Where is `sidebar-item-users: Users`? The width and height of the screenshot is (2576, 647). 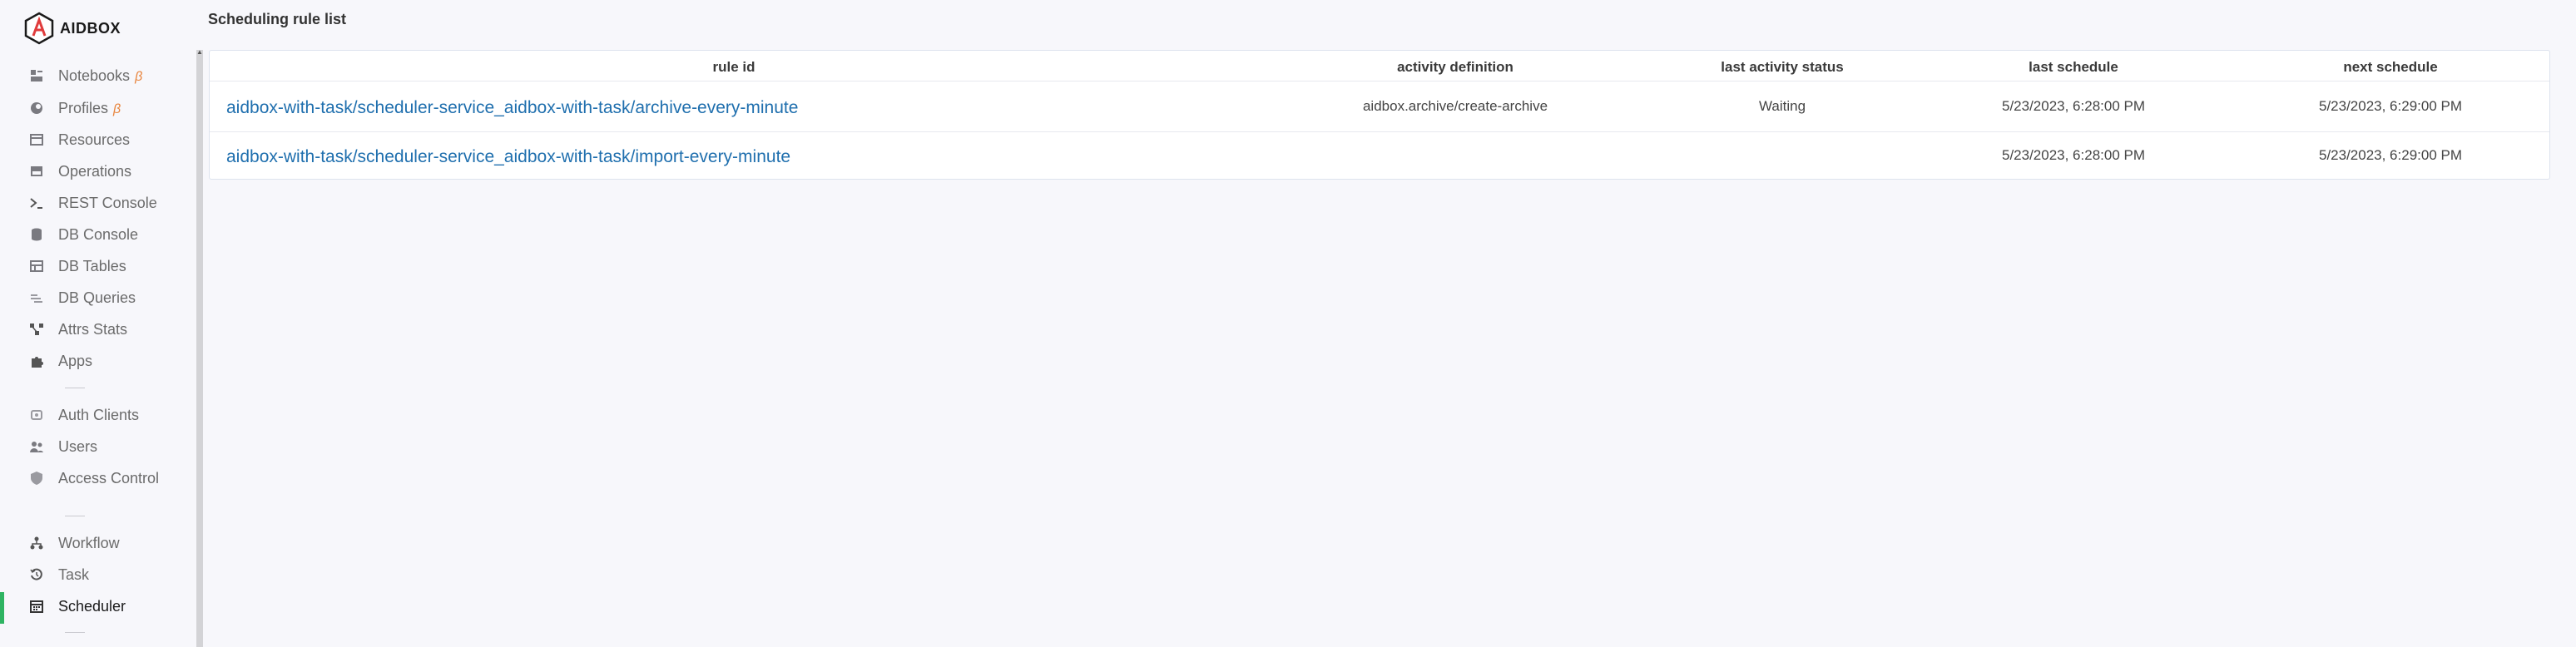 sidebar-item-users: Users is located at coordinates (98, 446).